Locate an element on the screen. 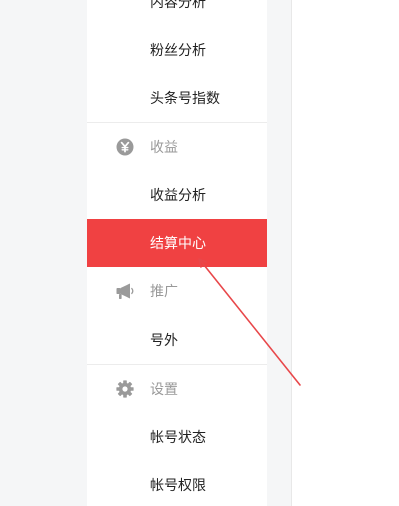  sidebar-item-label: 粉丝分析 is located at coordinates (178, 51).